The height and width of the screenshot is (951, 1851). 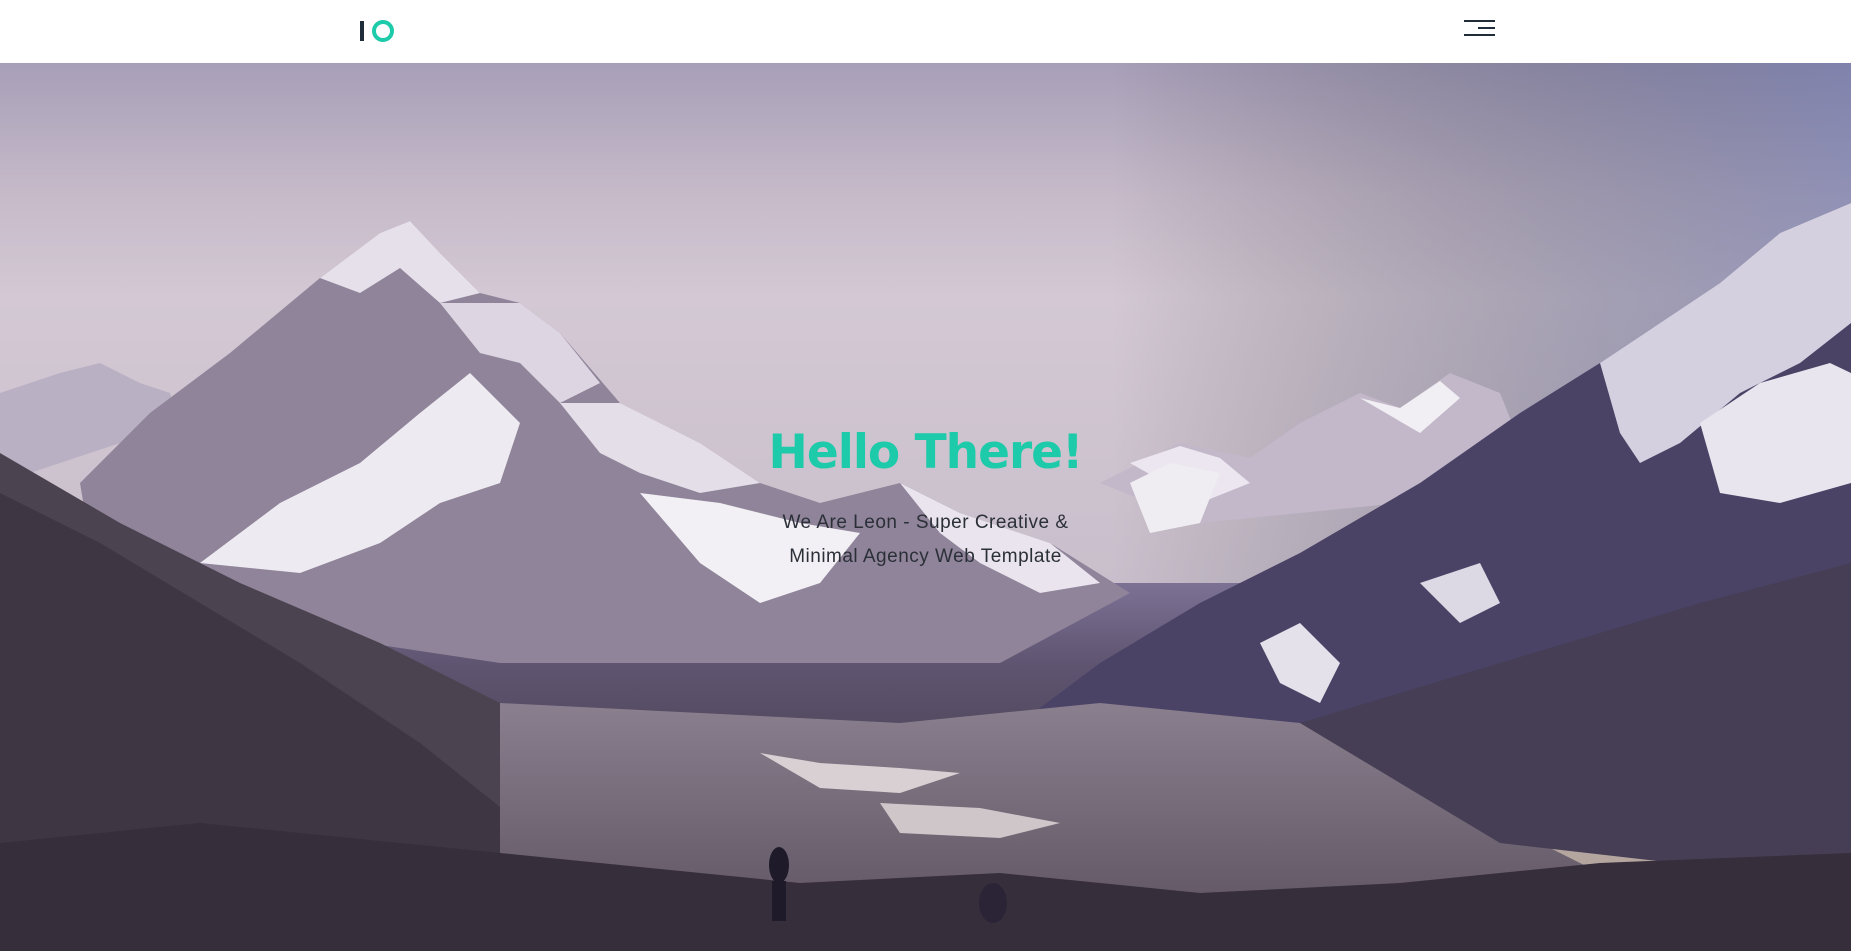 What do you see at coordinates (925, 556) in the screenshot?
I see `hero-subtitle-line: Minimal Agency Web Template` at bounding box center [925, 556].